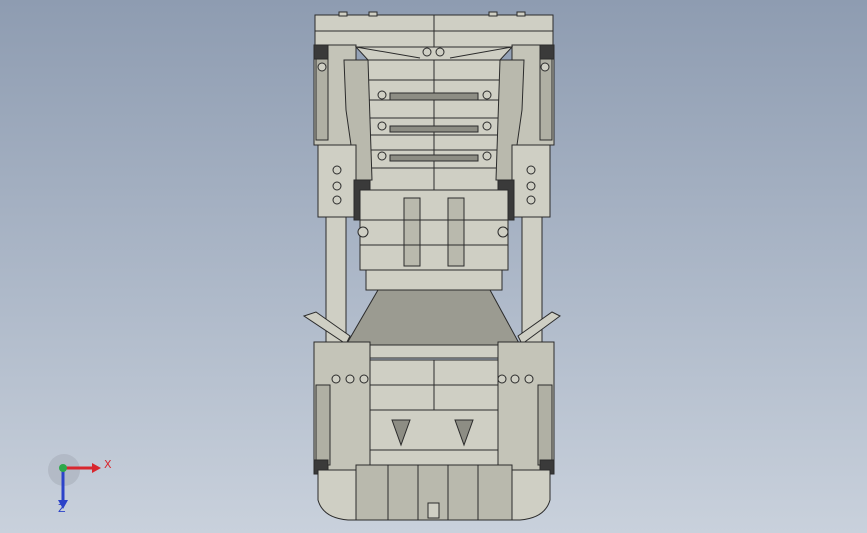  I want to click on mid-frame, so click(434, 230).